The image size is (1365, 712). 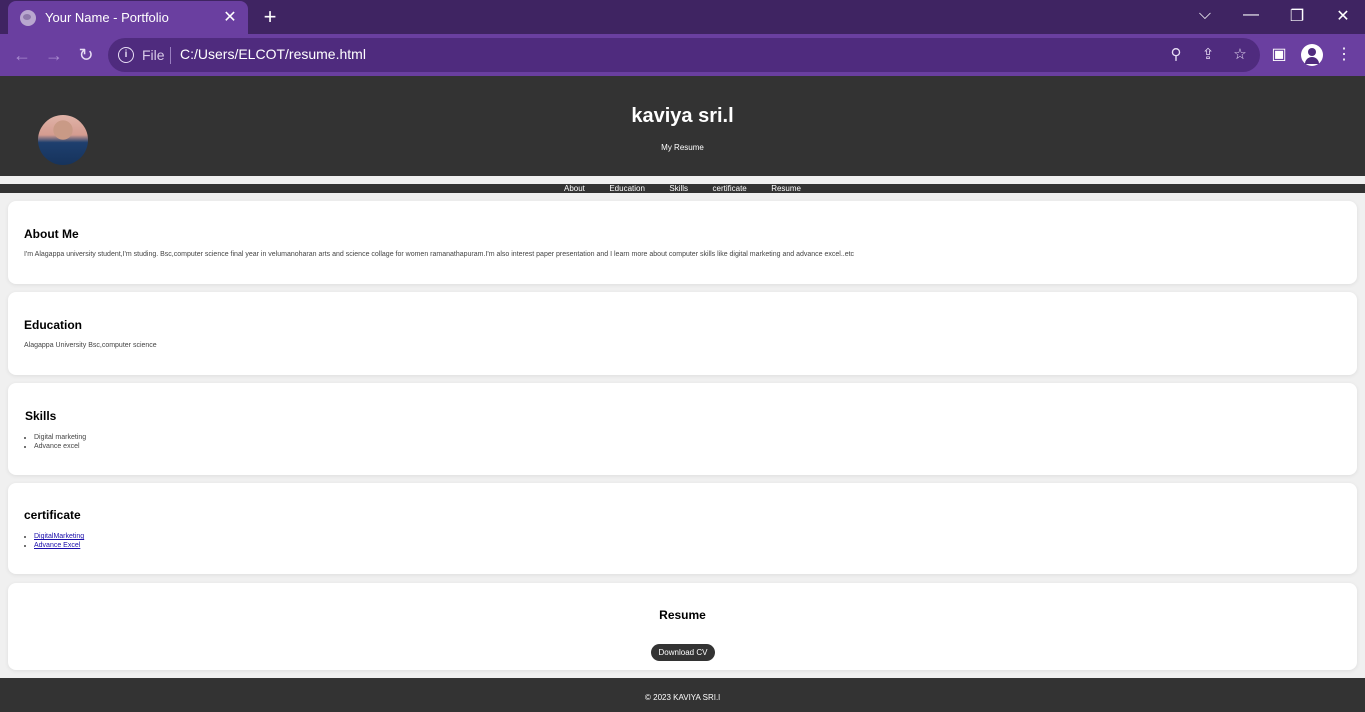 I want to click on forward-arrow-icon: →, so click(x=54, y=55).